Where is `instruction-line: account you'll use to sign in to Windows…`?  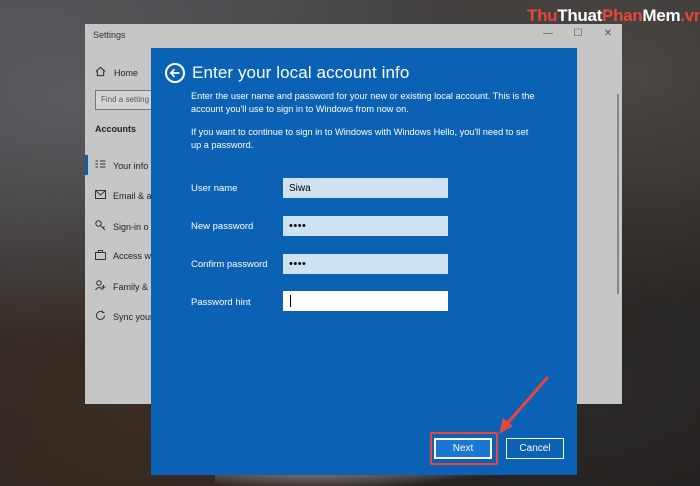
instruction-line: account you'll use to sign in to Windows… is located at coordinates (300, 109).